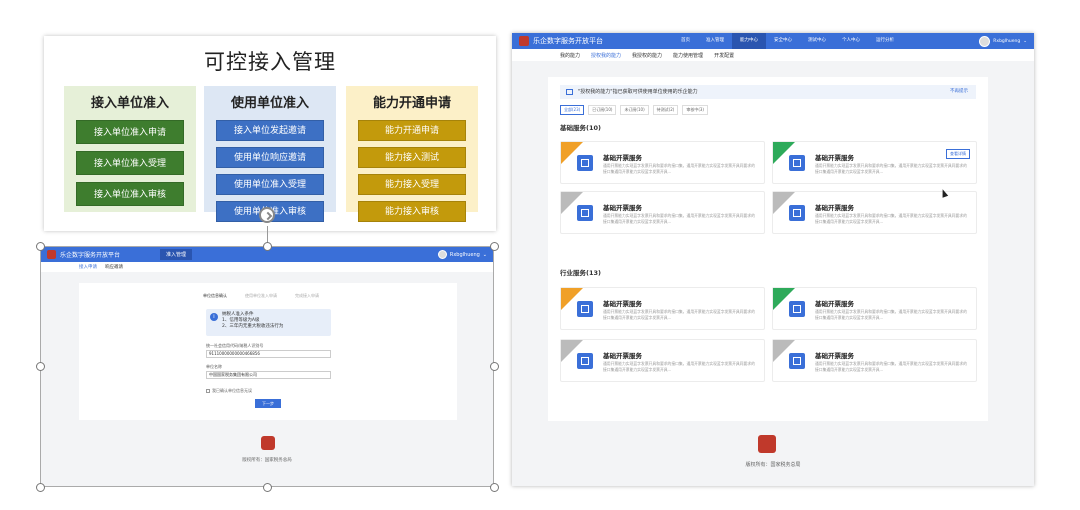  I want to click on step-box: 接入单位准入受理, so click(130, 163).